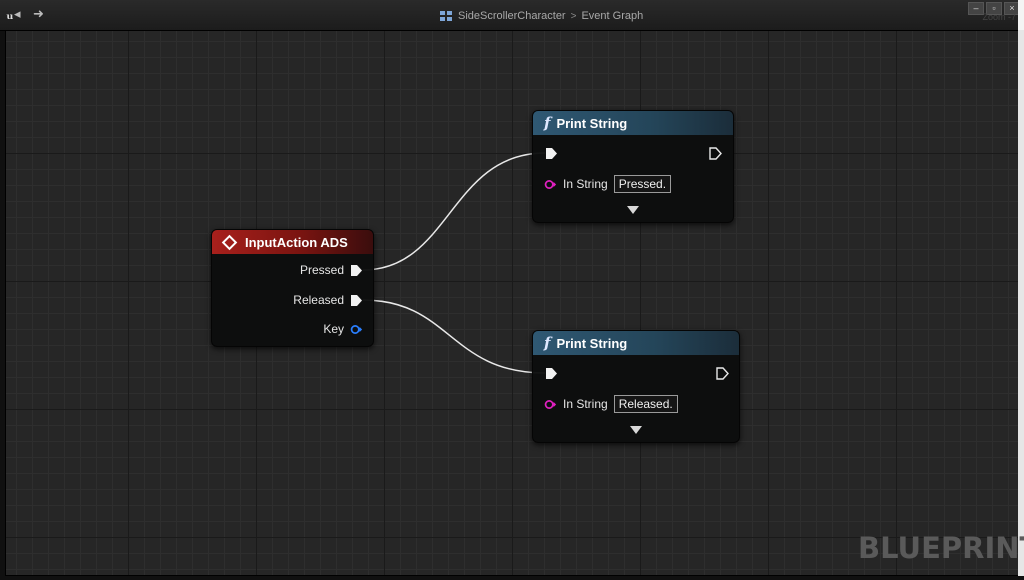  I want to click on blueprint-watermark: BLUEPRINT, so click(941, 548).